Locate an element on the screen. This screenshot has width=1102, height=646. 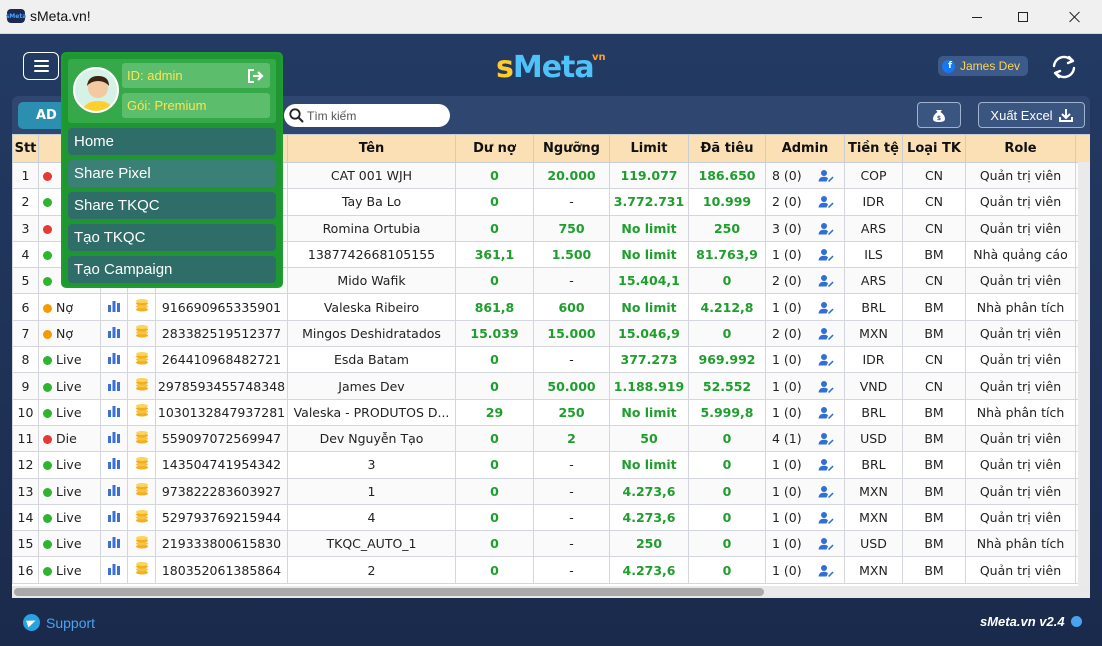
maximize-button is located at coordinates (1023, 17).